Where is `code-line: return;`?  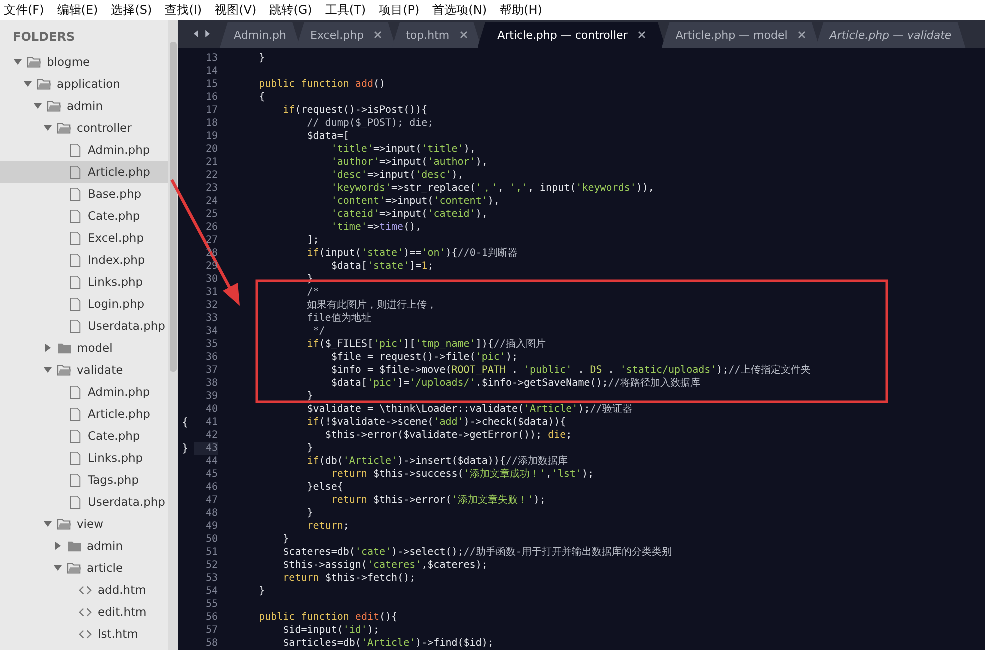
code-line: return; is located at coordinates (328, 526).